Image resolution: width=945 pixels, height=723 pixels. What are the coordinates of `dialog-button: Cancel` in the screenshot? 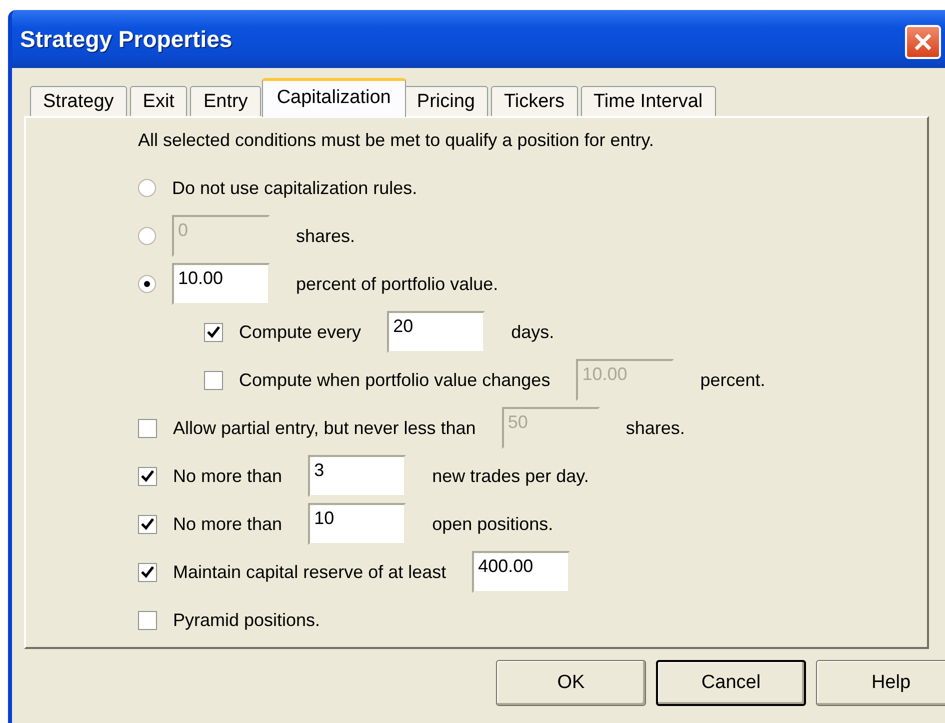 It's located at (731, 683).